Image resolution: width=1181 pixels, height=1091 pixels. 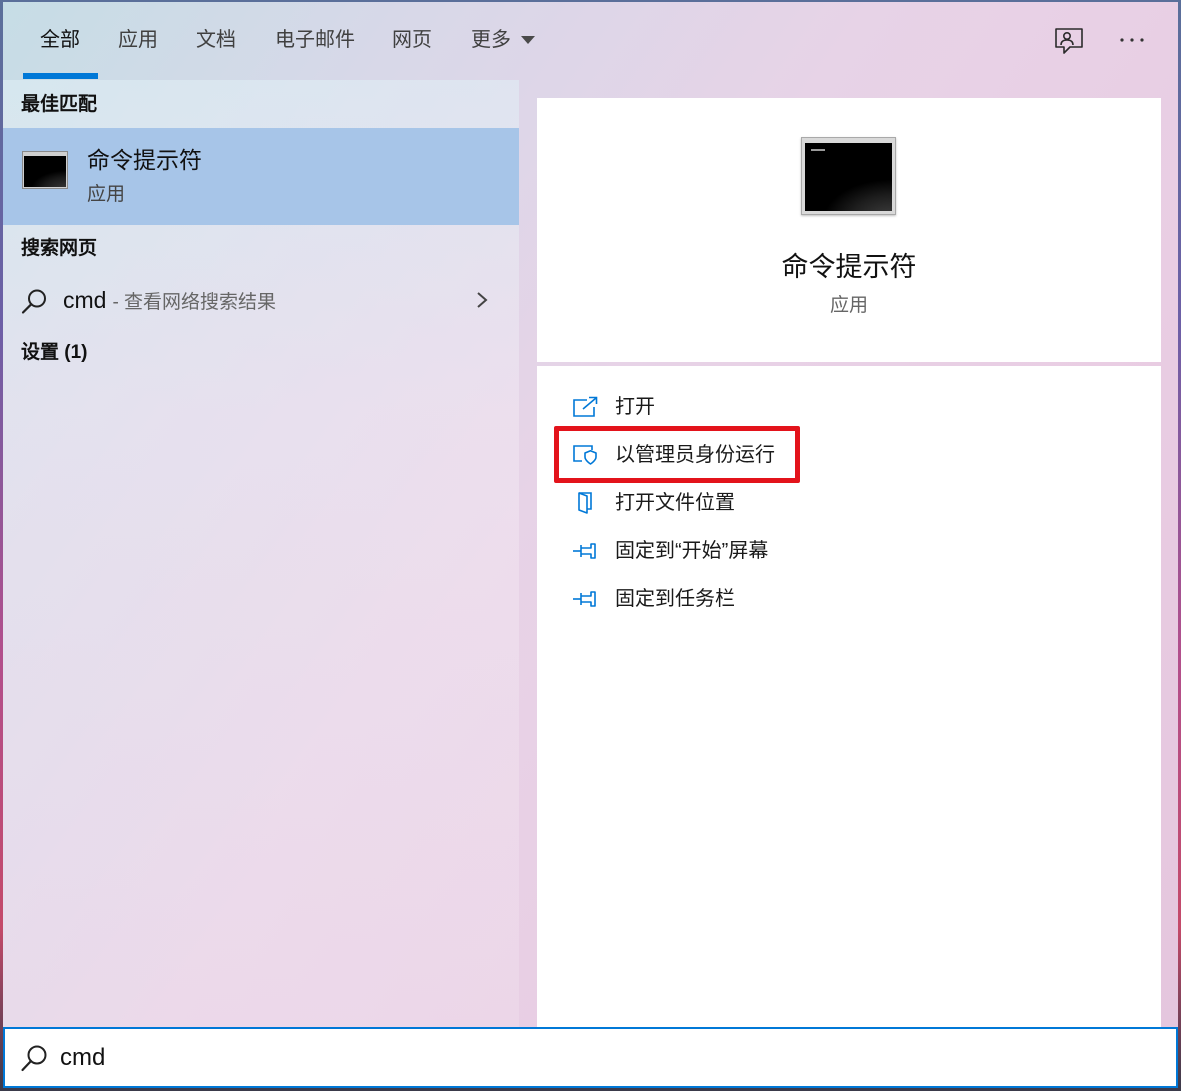 I want to click on tab-documents: 文档, so click(x=216, y=40).